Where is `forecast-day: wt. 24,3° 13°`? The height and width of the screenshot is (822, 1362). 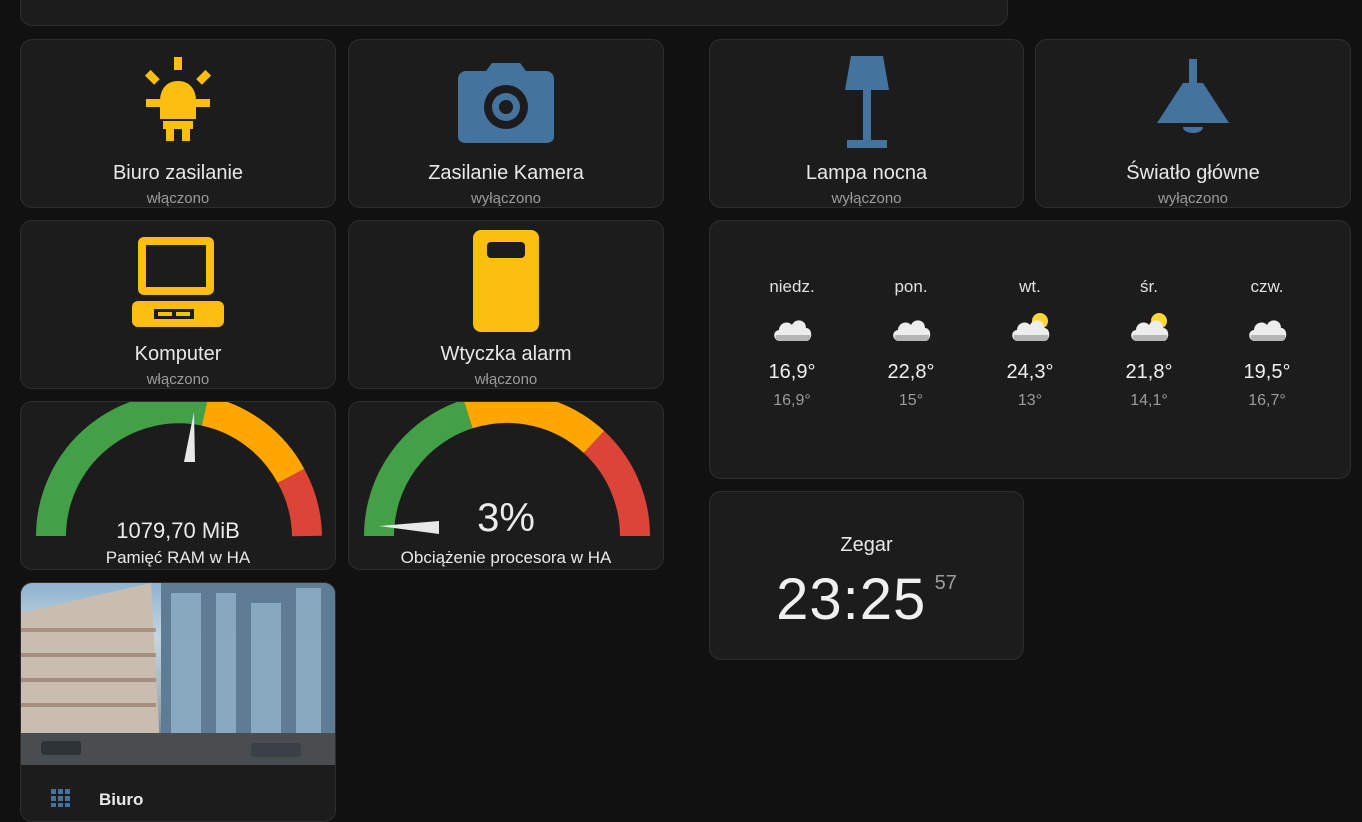 forecast-day: wt. 24,3° 13° is located at coordinates (1030, 343).